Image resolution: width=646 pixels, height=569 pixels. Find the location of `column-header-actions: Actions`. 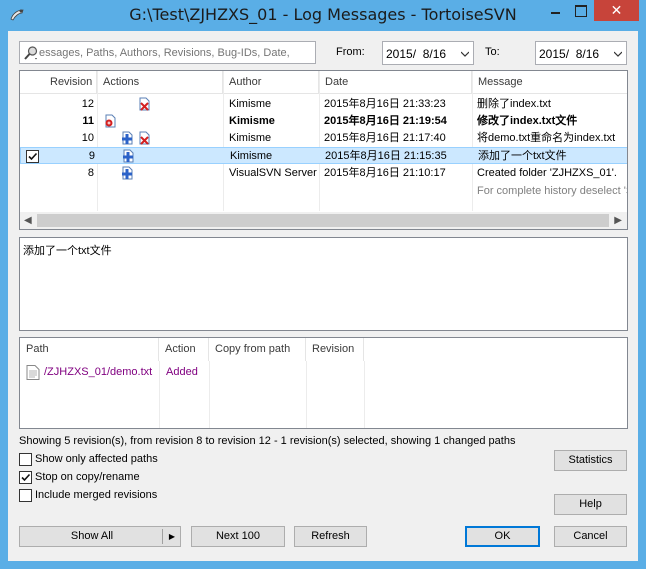

column-header-actions: Actions is located at coordinates (160, 82).